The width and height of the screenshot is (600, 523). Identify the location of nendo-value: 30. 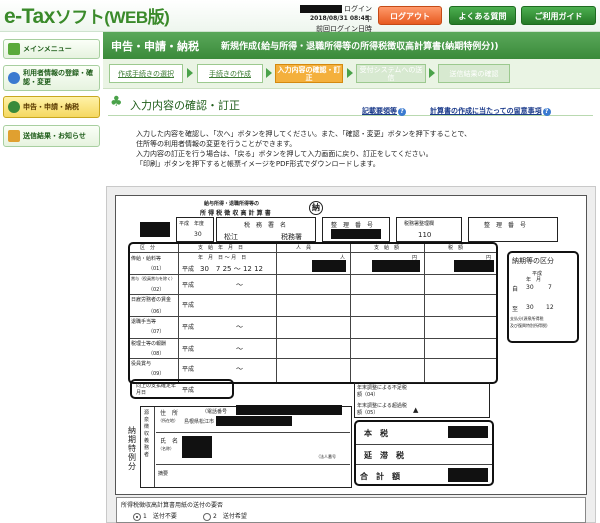
(198, 234).